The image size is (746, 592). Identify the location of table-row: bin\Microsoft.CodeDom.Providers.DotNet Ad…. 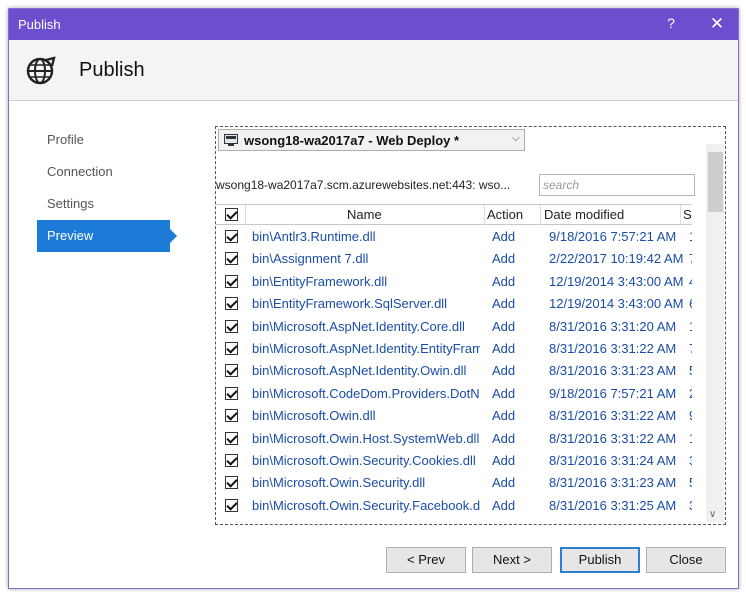
(454, 394).